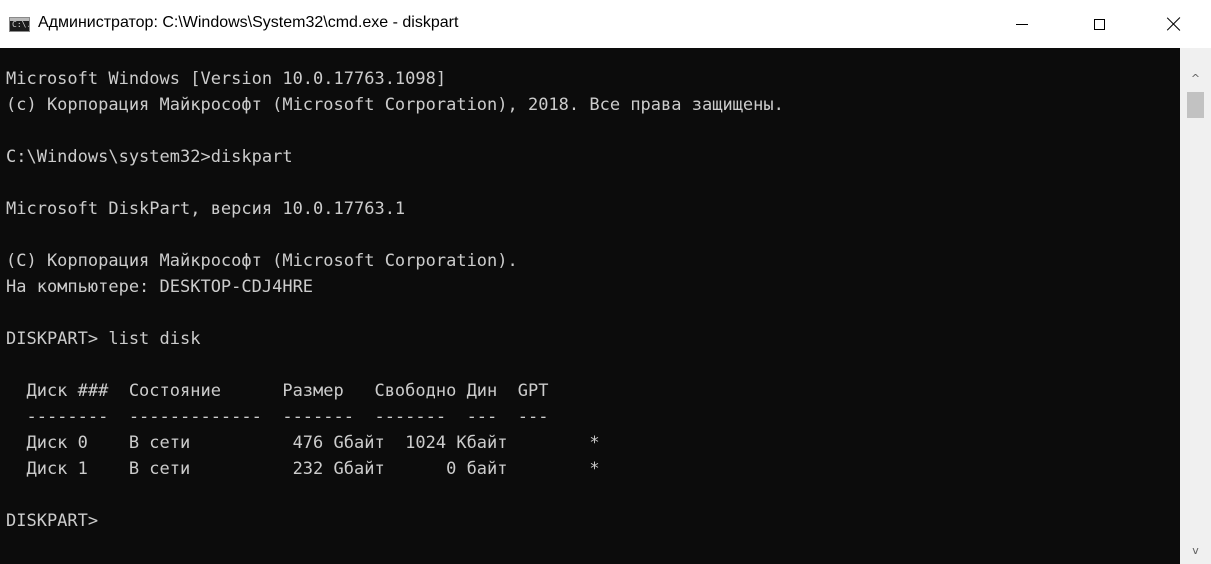 The height and width of the screenshot is (564, 1211). Describe the element at coordinates (206, 209) in the screenshot. I see `console-line: Microsoft DiskPart, версия 10.0.17763.1` at that location.